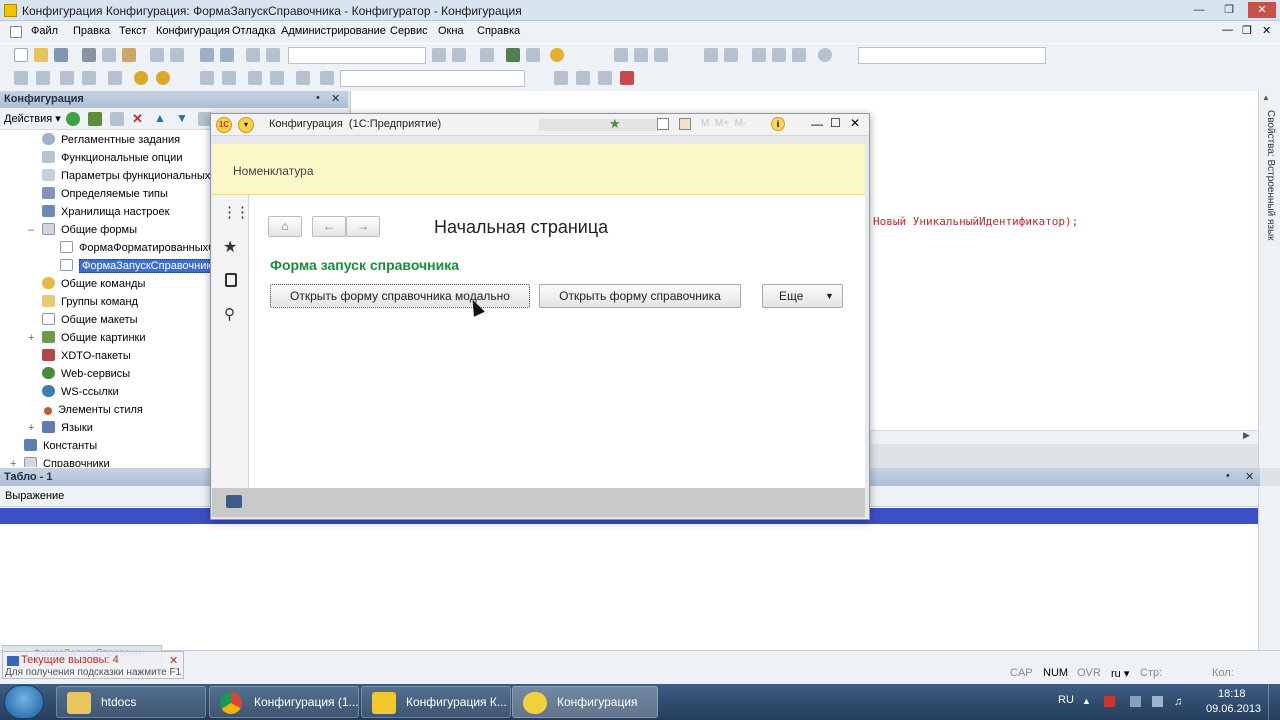 This screenshot has height=720, width=1280. I want to click on delete-icon: ✕, so click(137, 119).